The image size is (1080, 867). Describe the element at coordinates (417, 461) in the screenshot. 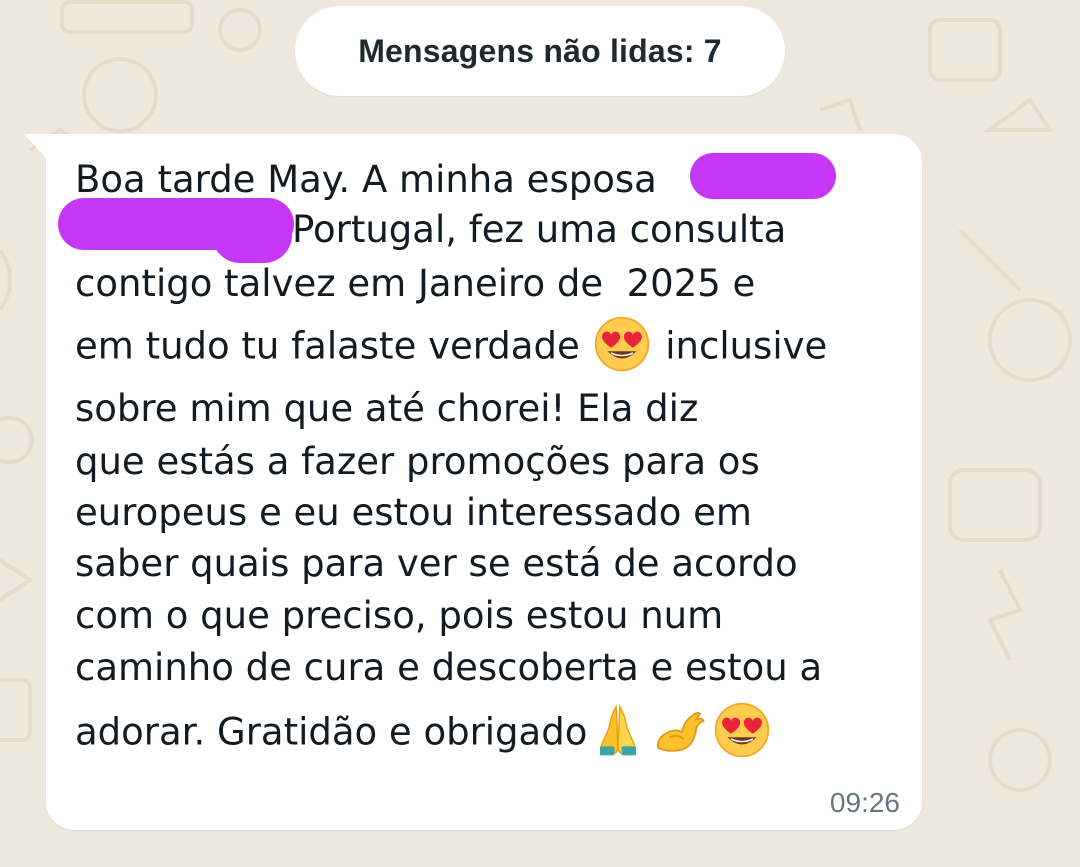

I see `message-text-line: que estás a fazer promoções para os` at that location.